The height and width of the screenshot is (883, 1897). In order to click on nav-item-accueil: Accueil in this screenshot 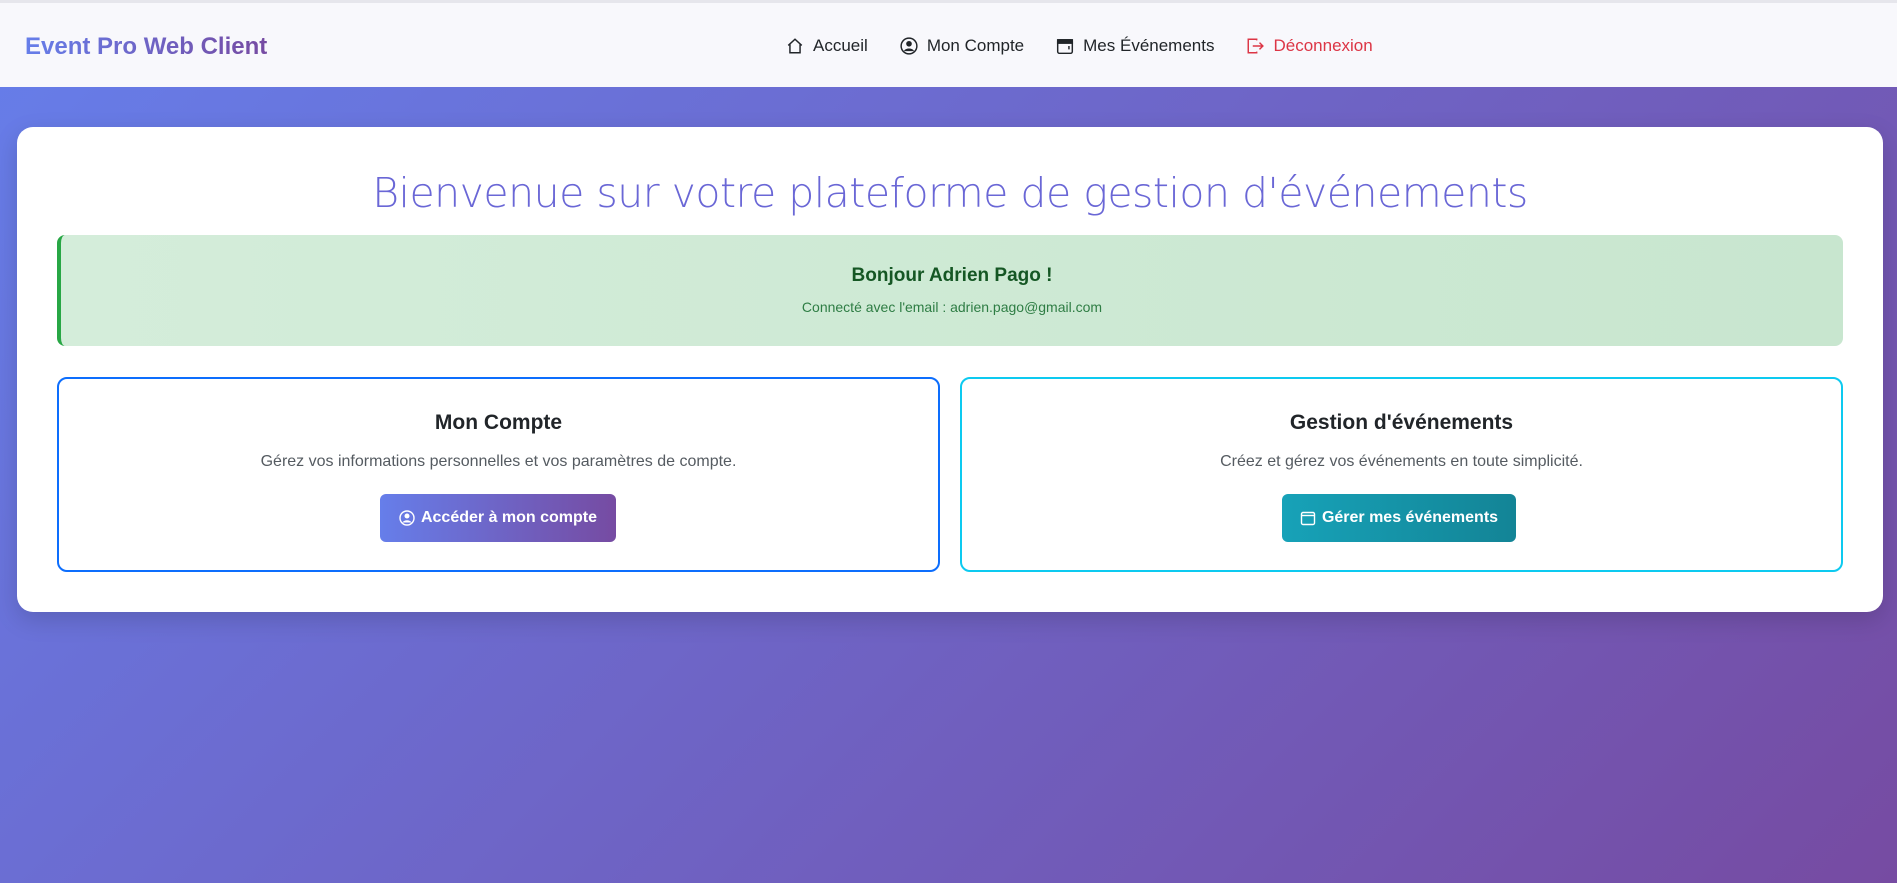, I will do `click(827, 46)`.